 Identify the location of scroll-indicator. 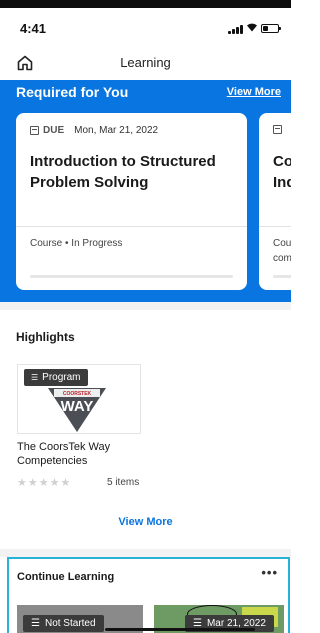
(148, 629).